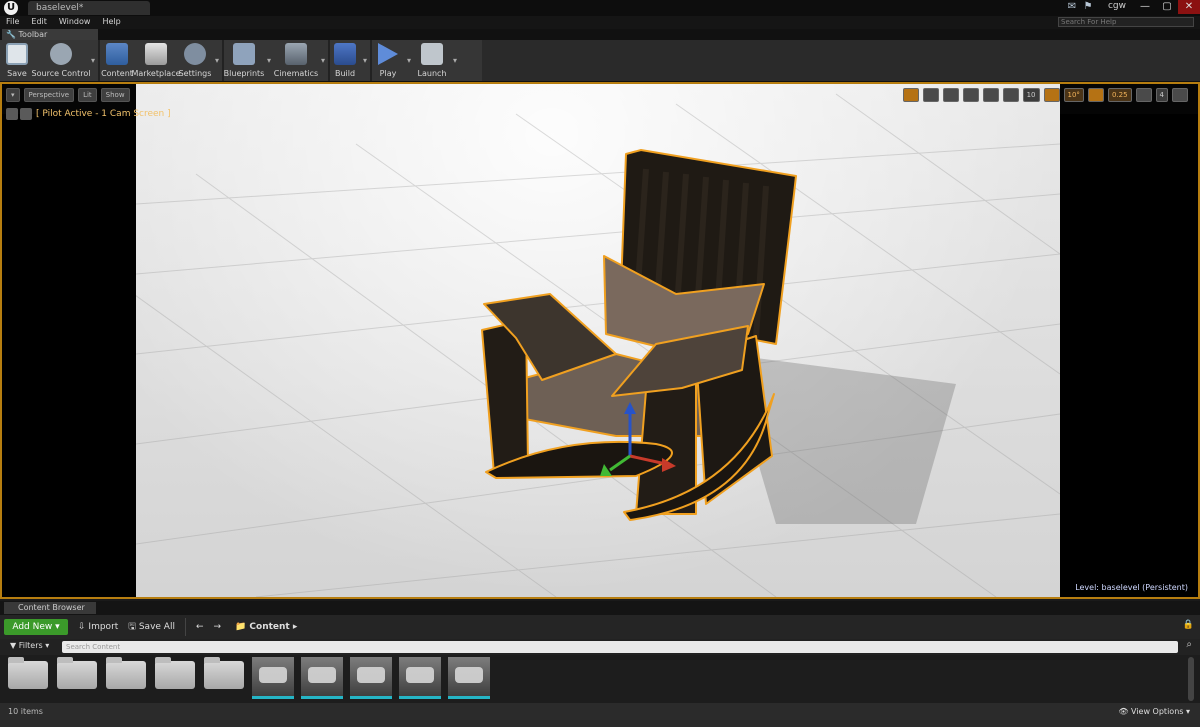  I want to click on pilot-active-label: [ Pilot Active - 1 Cam Screen ], so click(103, 114).